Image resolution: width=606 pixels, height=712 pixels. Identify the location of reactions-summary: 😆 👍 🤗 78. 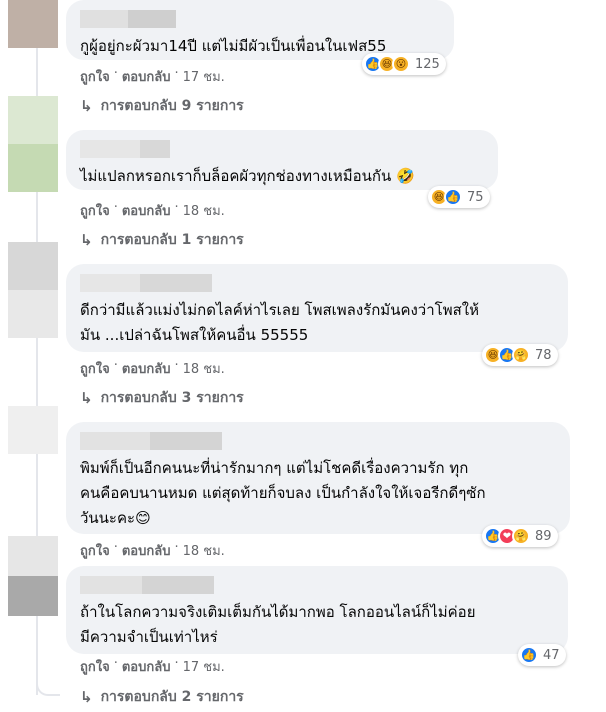
(520, 355).